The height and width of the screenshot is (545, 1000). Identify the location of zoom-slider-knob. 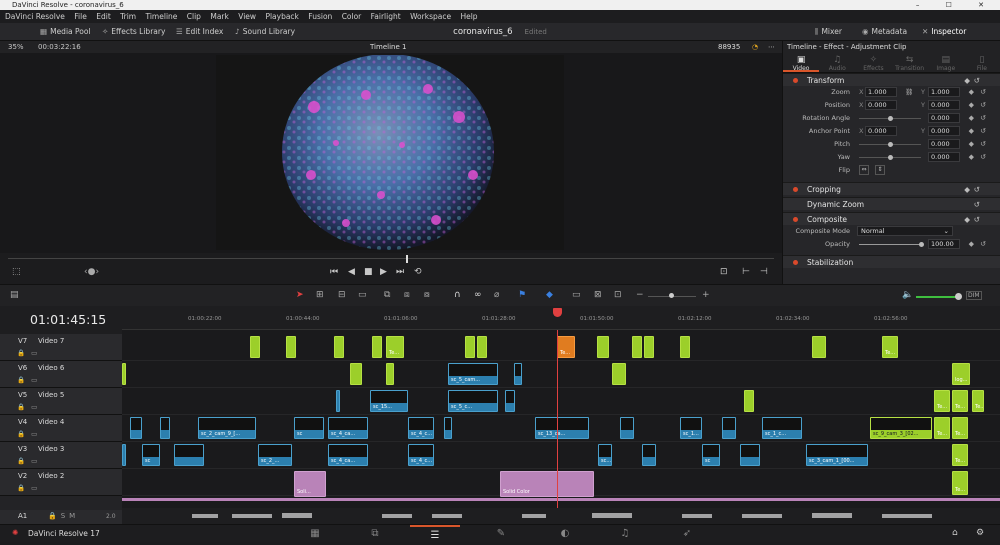
(671, 295).